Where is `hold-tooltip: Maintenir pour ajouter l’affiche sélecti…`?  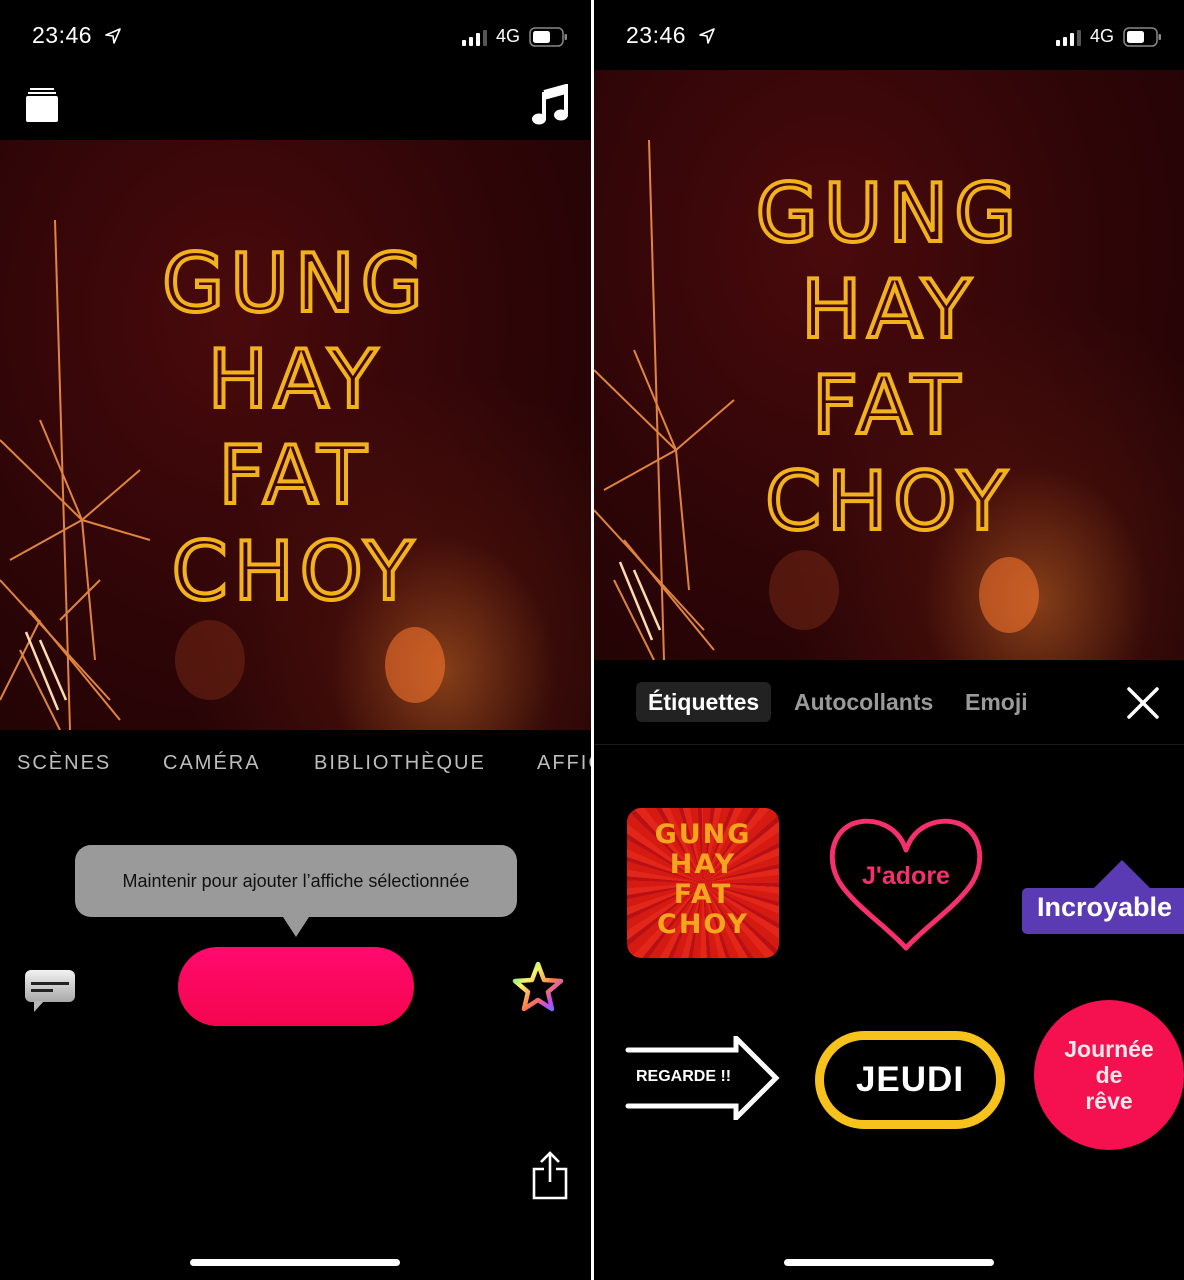
hold-tooltip: Maintenir pour ajouter l’affiche sélecti… is located at coordinates (296, 891).